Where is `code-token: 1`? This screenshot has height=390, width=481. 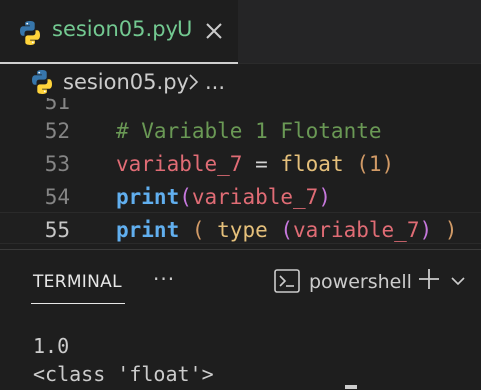
code-token: 1 is located at coordinates (375, 164).